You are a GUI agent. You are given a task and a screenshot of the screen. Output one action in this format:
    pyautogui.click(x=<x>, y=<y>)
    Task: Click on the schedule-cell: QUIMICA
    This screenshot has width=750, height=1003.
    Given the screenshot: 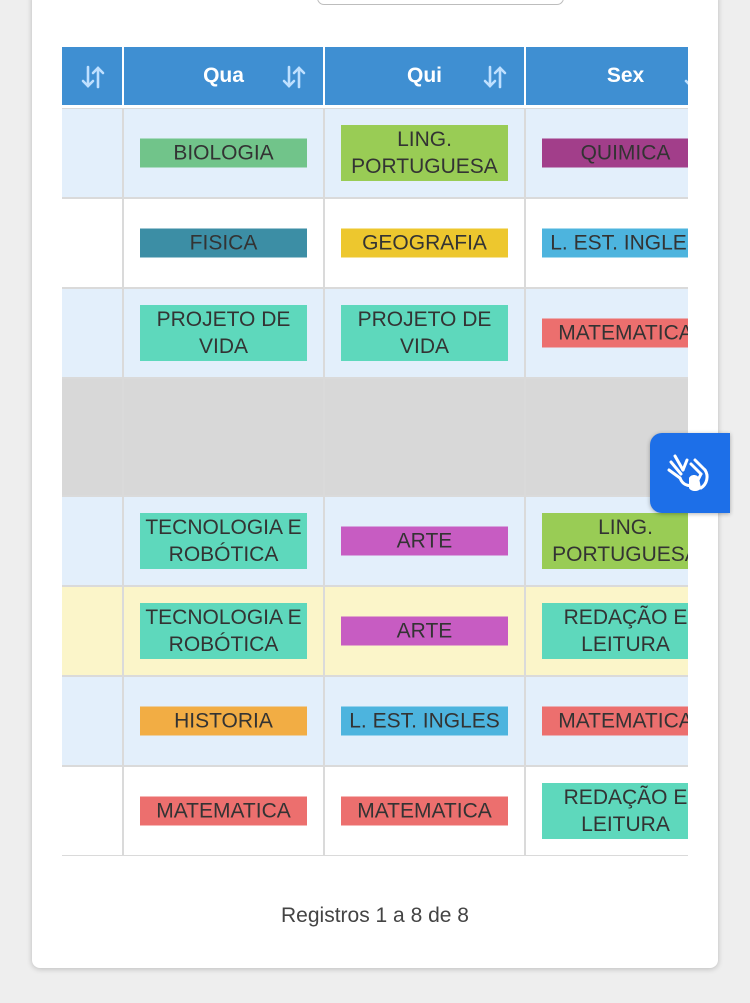 What is the action you would take?
    pyautogui.click(x=606, y=153)
    